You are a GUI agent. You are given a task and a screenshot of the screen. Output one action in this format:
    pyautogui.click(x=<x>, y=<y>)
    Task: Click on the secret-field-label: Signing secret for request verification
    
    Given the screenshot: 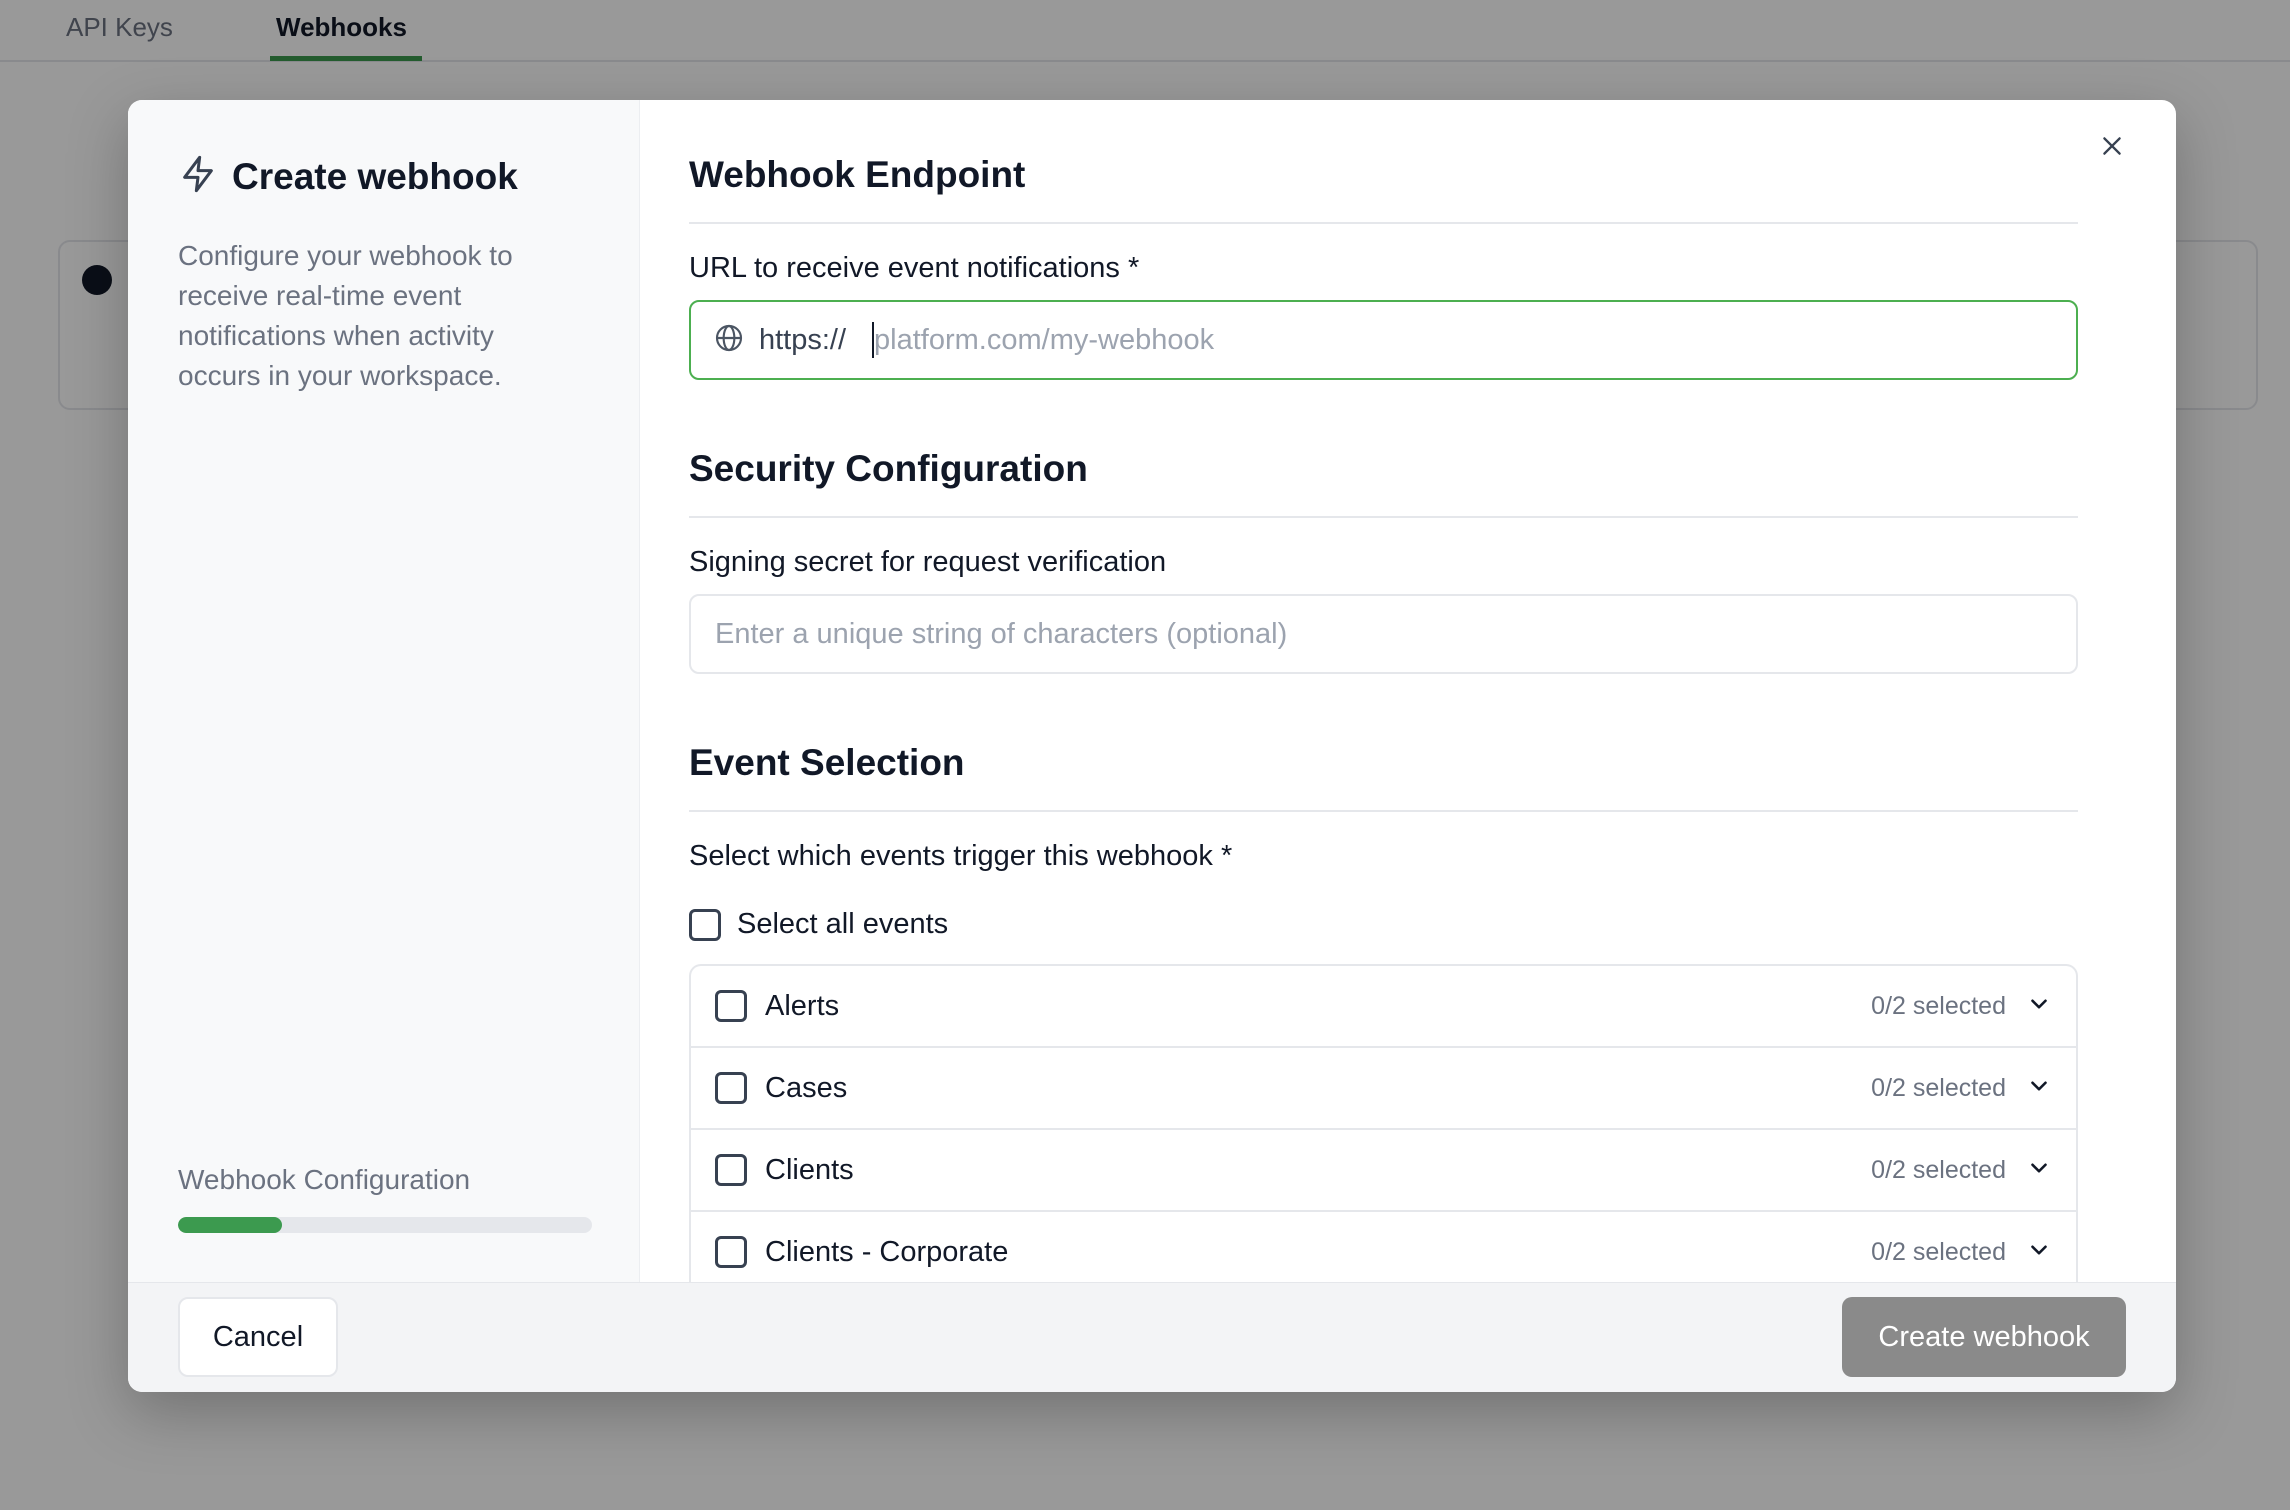 What is the action you would take?
    pyautogui.click(x=928, y=562)
    